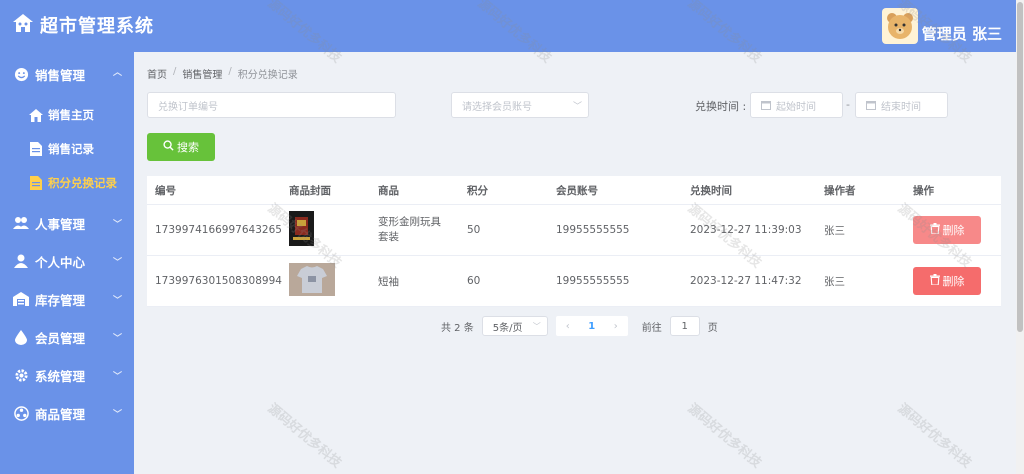  I want to click on breadcrumb-home: 首页, so click(157, 73).